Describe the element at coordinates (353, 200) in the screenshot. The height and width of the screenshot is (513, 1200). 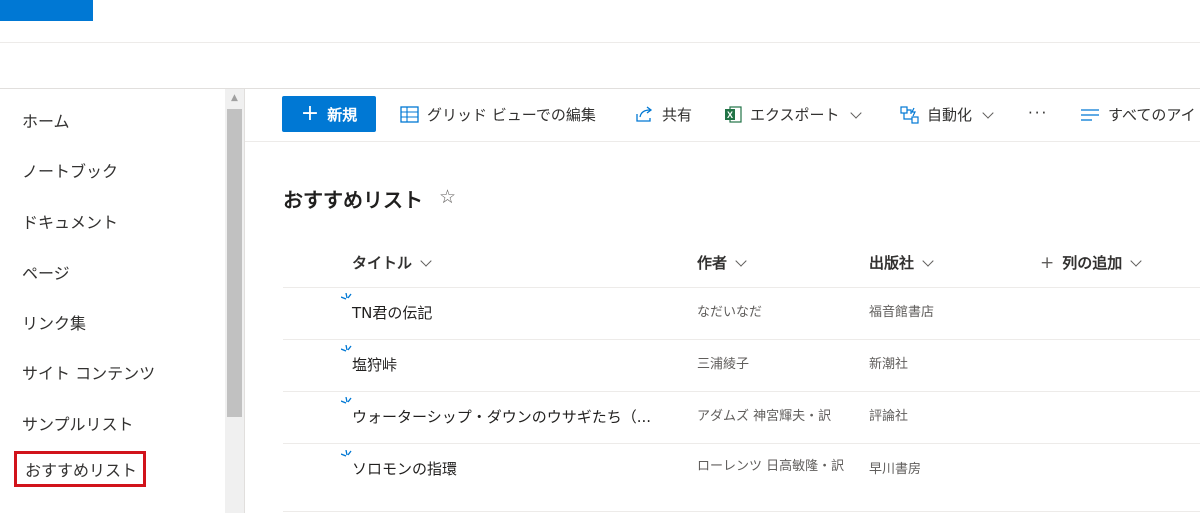
I see `page-title: おすすめリスト` at that location.